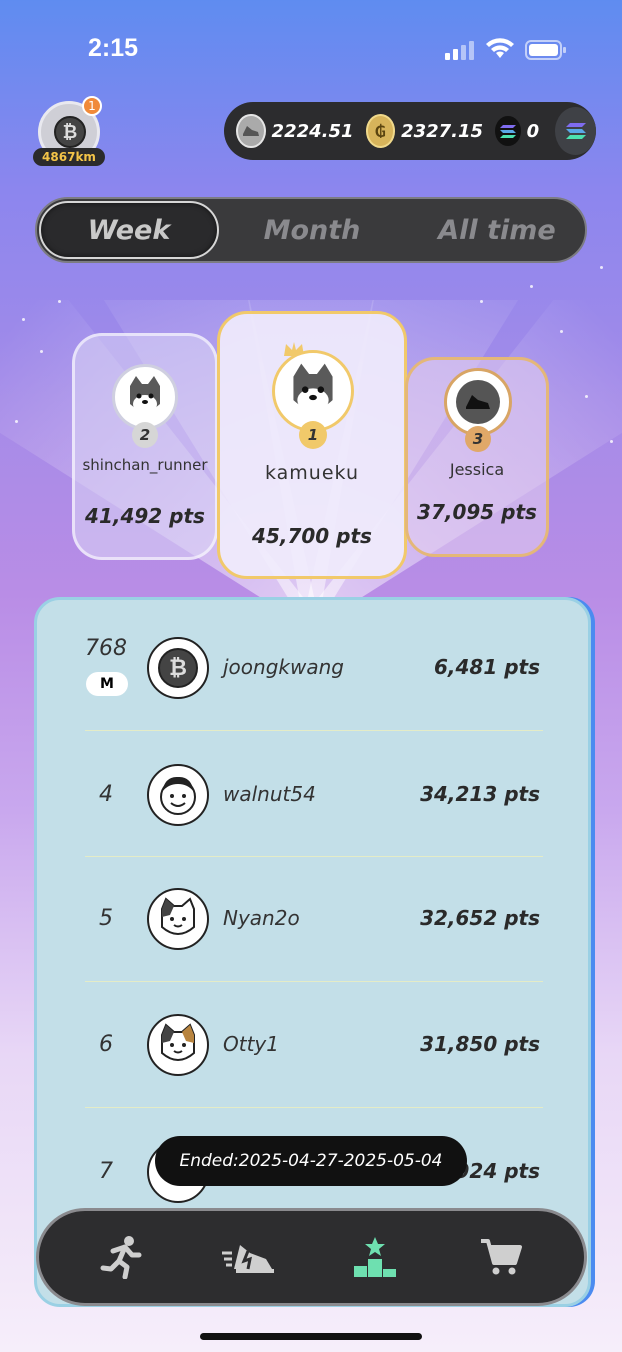  Describe the element at coordinates (380, 131) in the screenshot. I see `gst-coin-icon: ₲` at that location.